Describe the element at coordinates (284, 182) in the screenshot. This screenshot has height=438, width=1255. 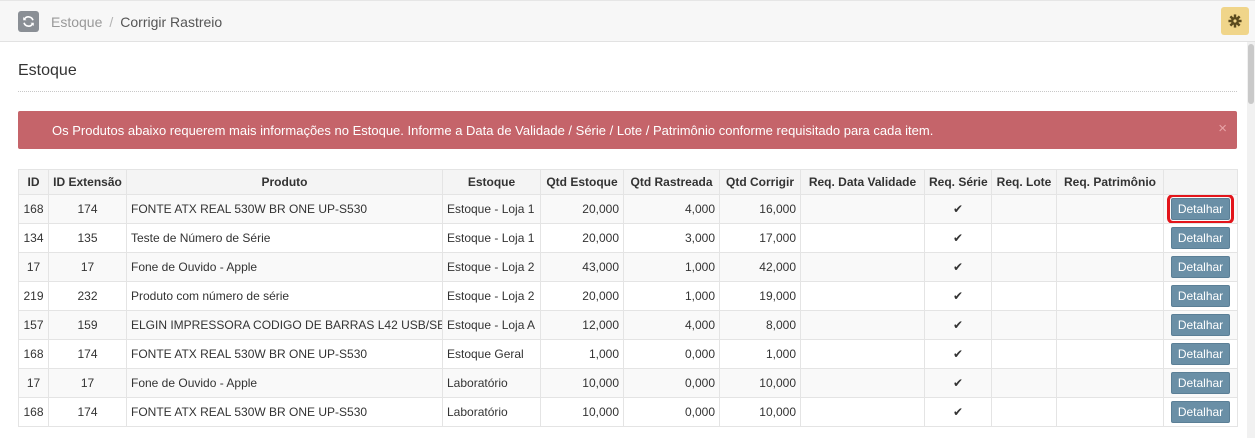
I see `column-header-produto: Produto` at that location.